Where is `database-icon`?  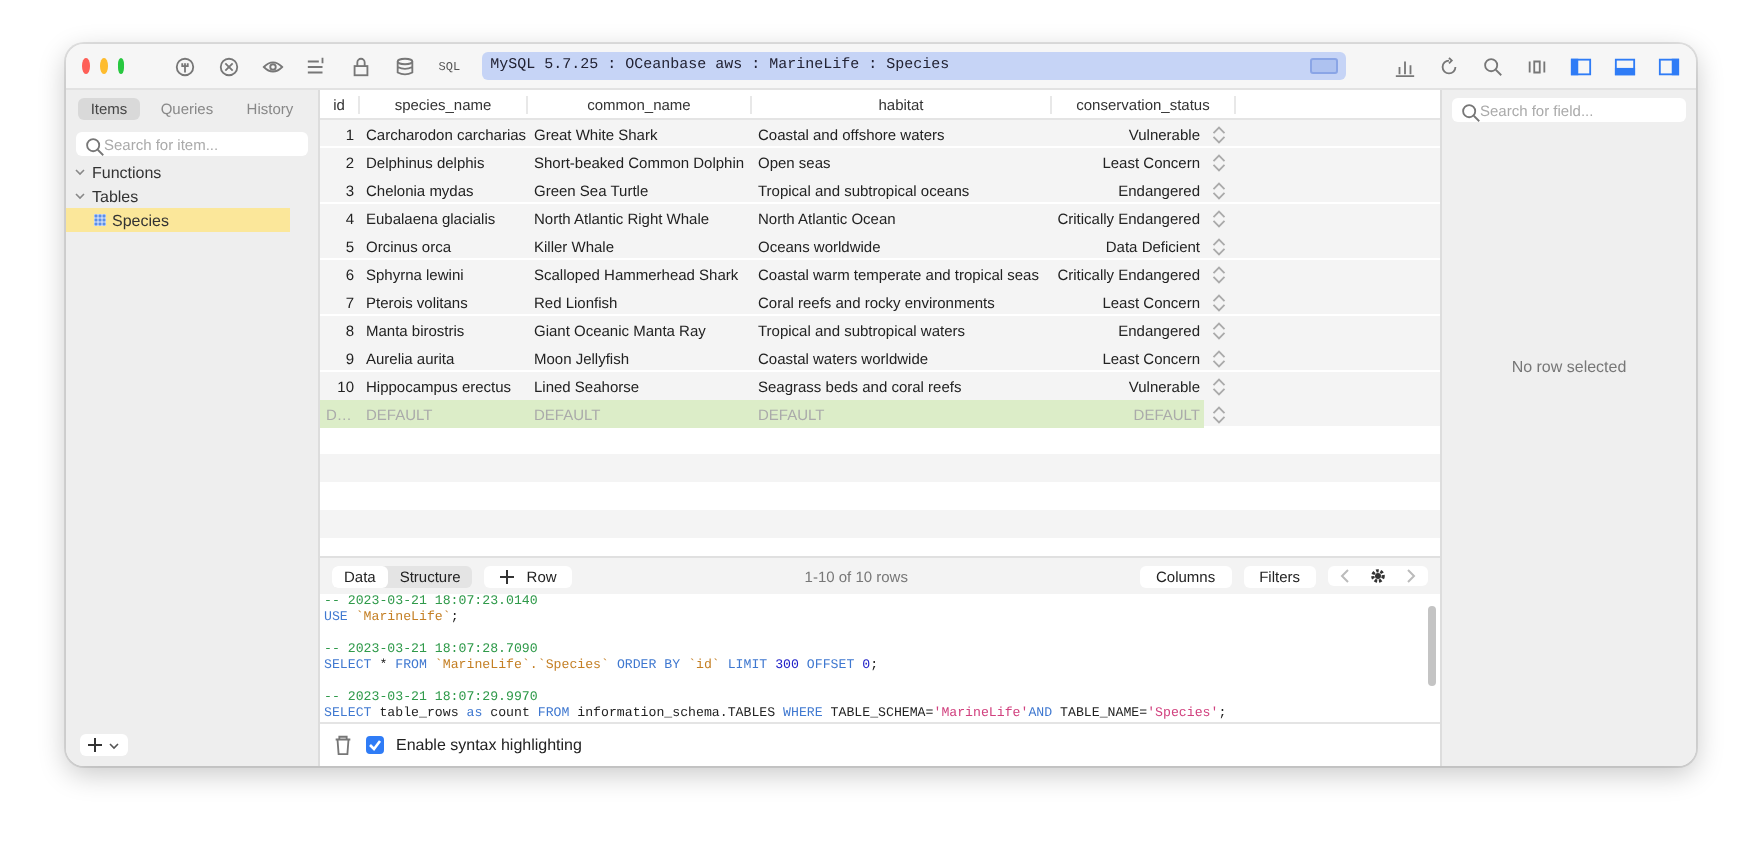 database-icon is located at coordinates (405, 66).